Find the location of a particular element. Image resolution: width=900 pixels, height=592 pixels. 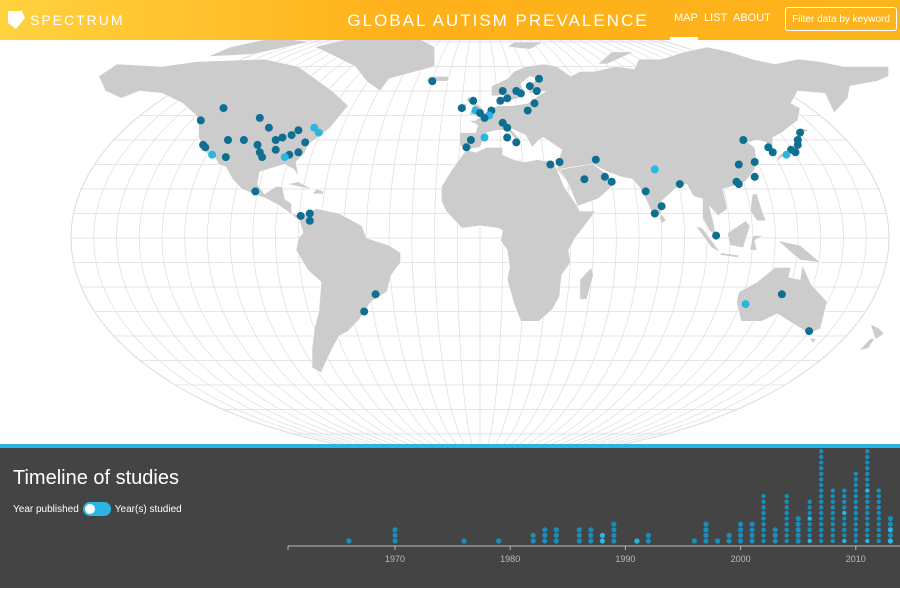

nav-map: MAP is located at coordinates (686, 18).